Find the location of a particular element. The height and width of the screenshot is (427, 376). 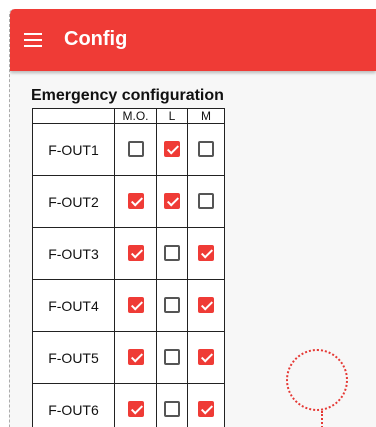

section-title: Emergency configuration is located at coordinates (127, 95).